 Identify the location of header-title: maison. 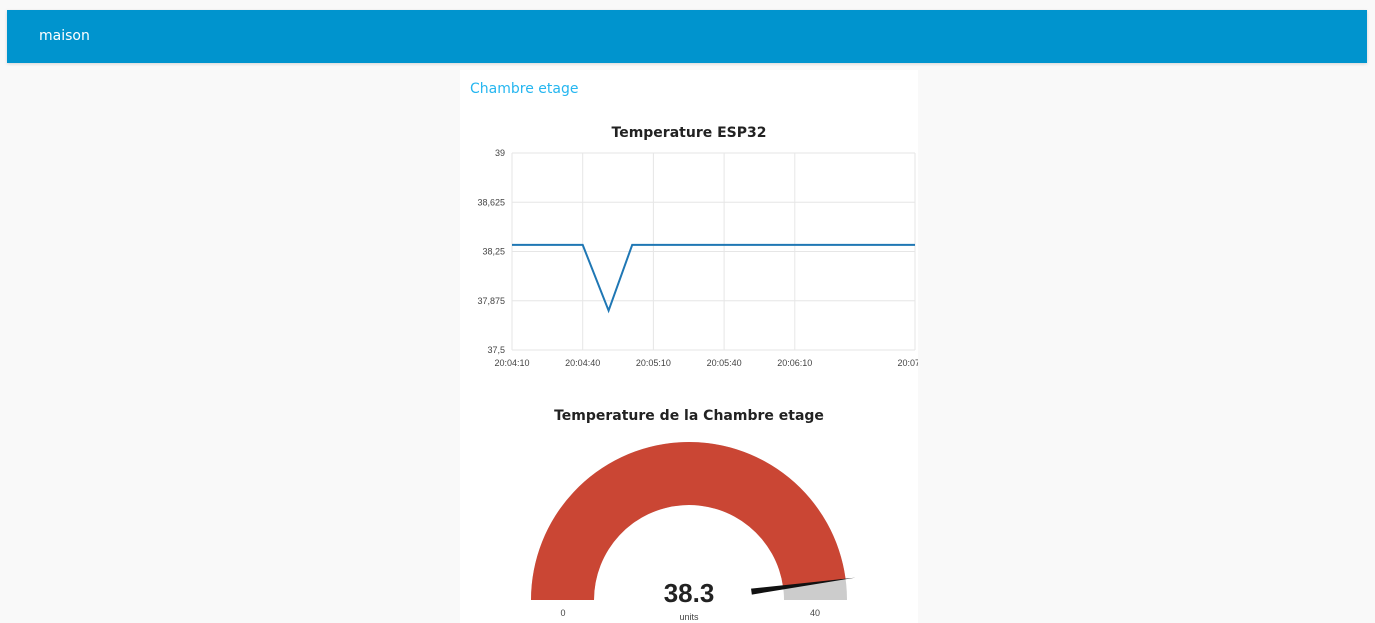
(64, 36).